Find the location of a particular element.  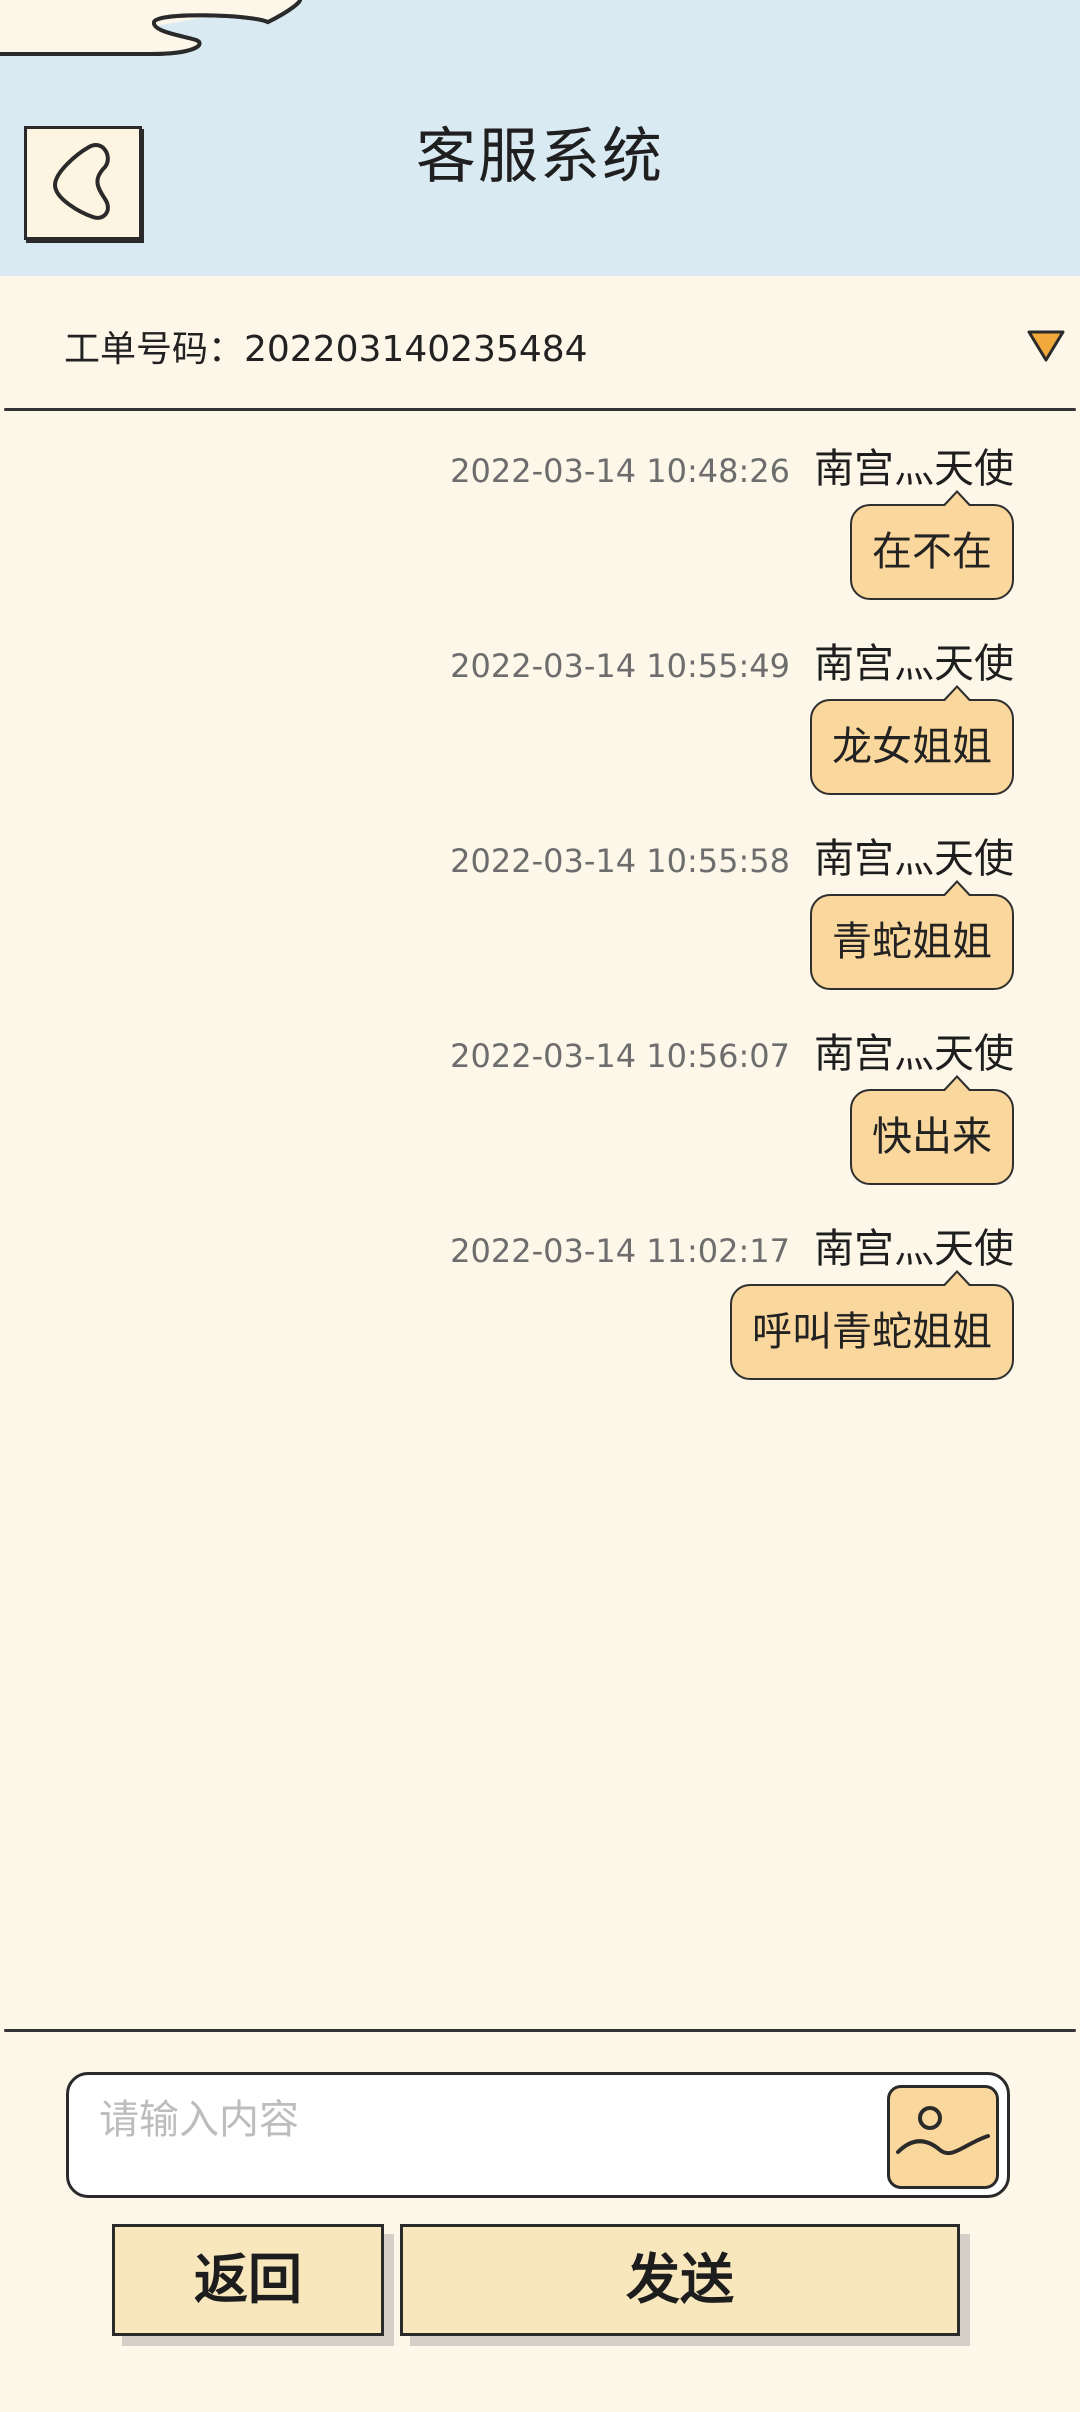

message-bubble: 呼叫青蛇姐姐 is located at coordinates (872, 1325).